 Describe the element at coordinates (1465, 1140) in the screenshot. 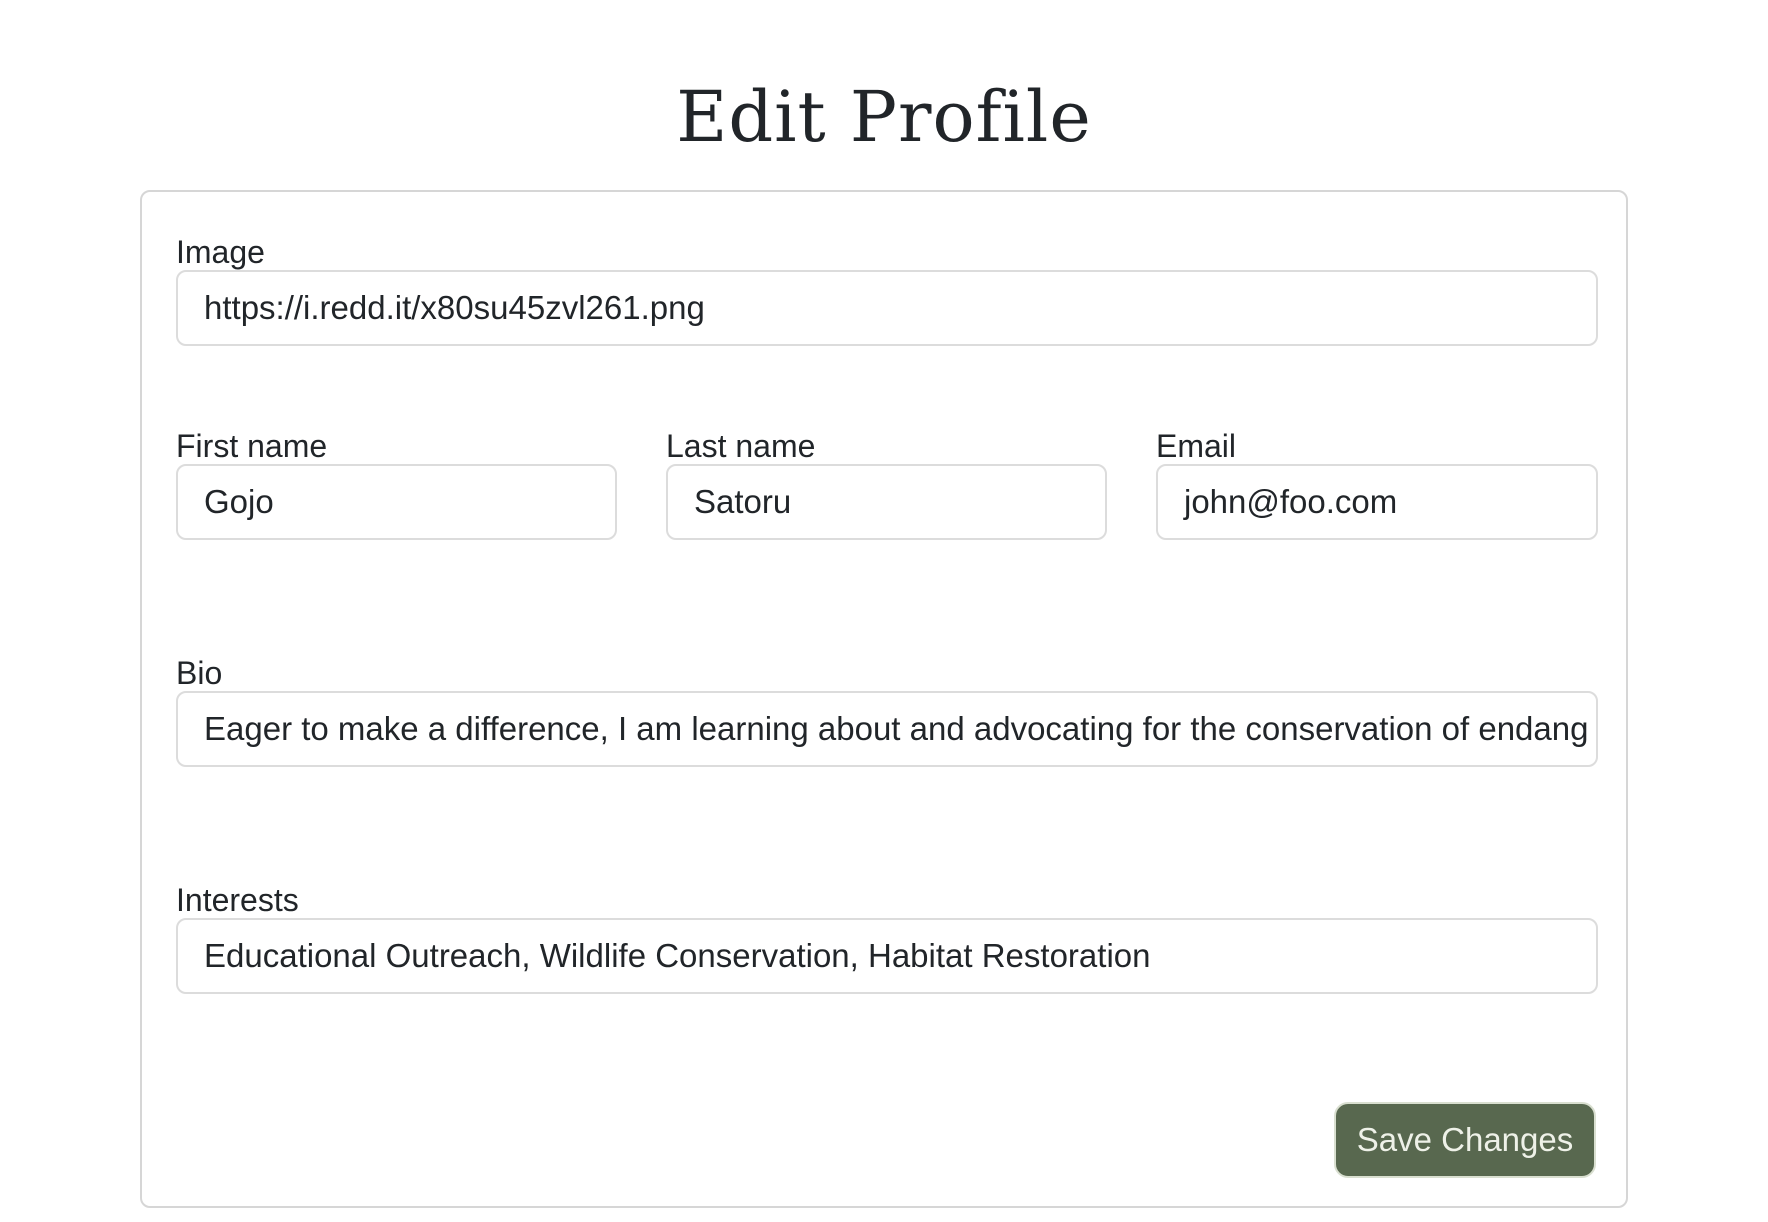

I see `save-changes-button: Save Changes` at that location.